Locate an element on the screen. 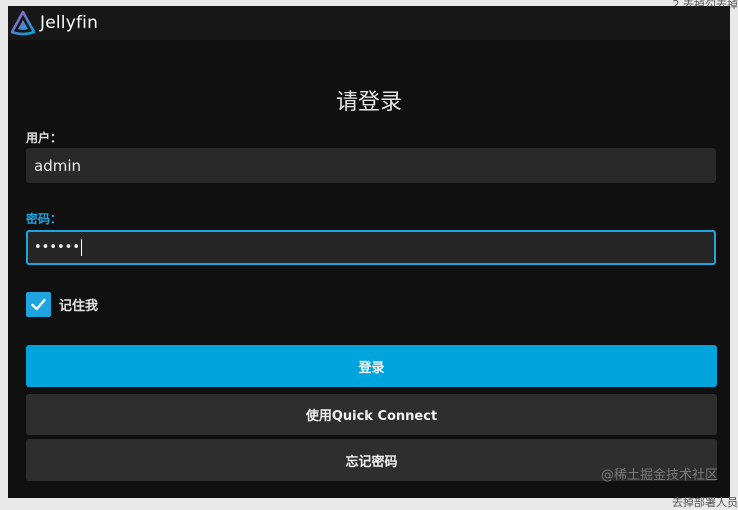 The width and height of the screenshot is (738, 510). jellyfin-logo-icon is located at coordinates (23, 23).